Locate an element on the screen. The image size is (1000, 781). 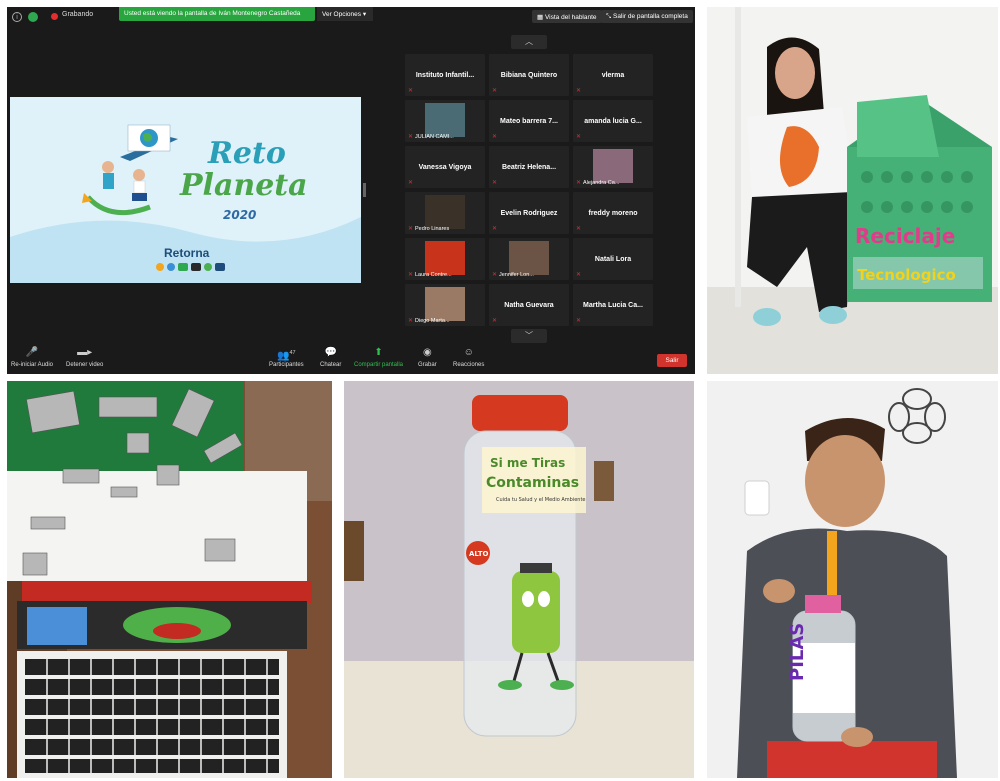
participants-icon: 👥47 is located at coordinates (286, 356).